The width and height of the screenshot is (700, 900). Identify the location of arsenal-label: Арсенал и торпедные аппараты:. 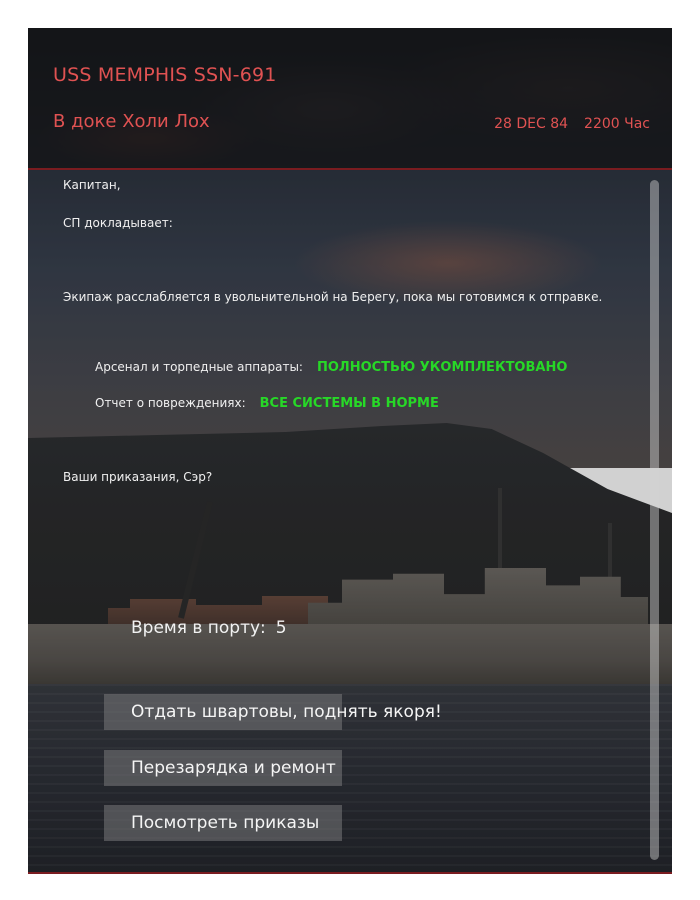
(199, 367).